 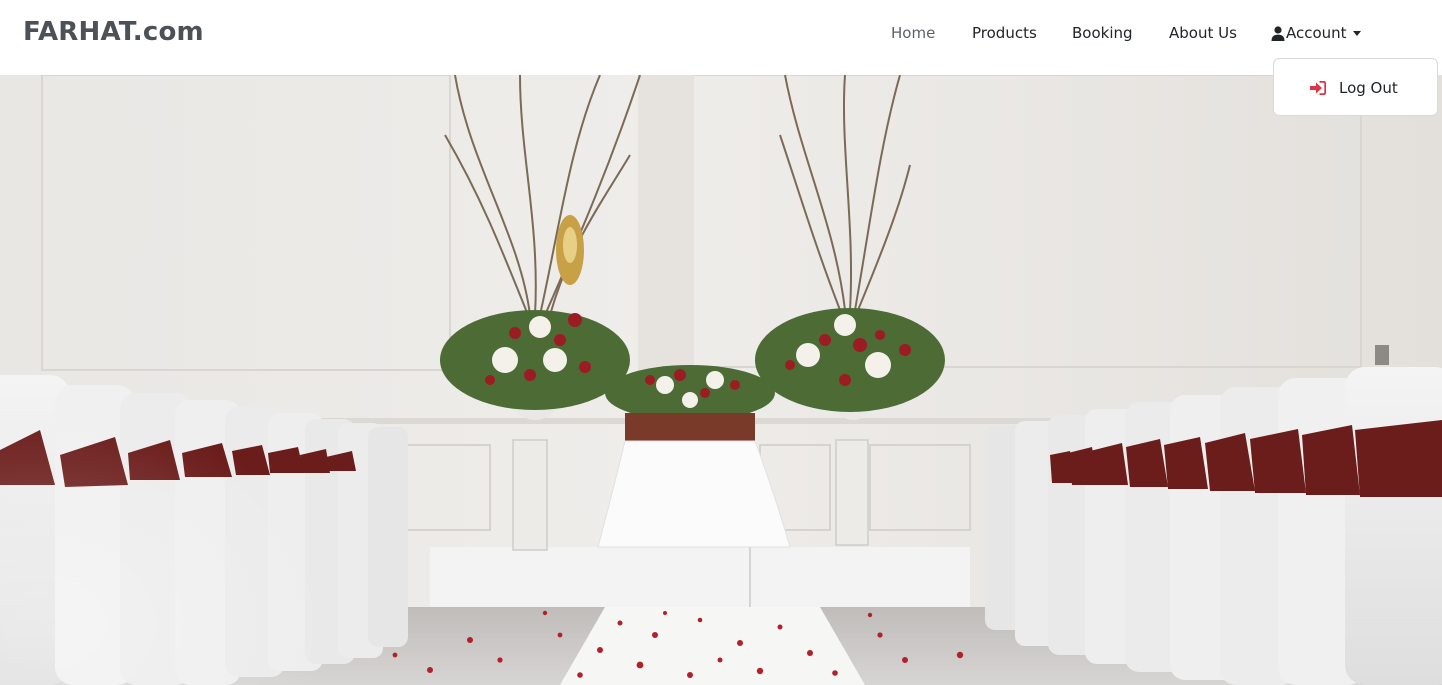 What do you see at coordinates (1278, 33) in the screenshot?
I see `user-icon` at bounding box center [1278, 33].